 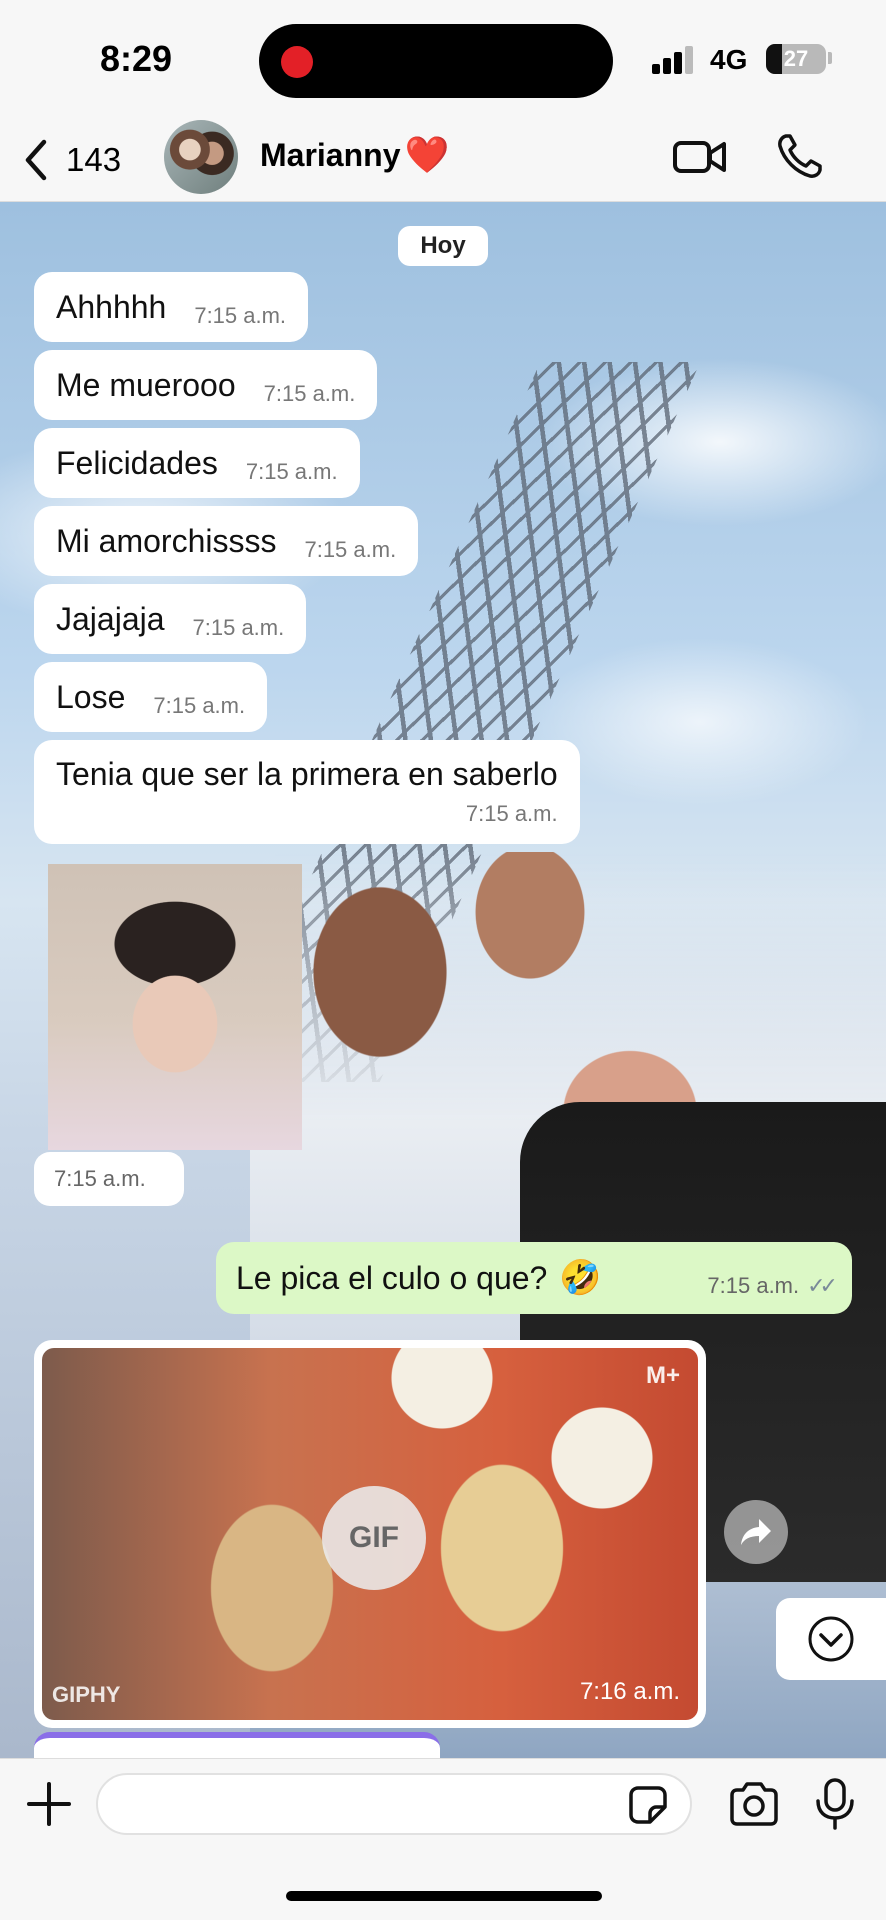 What do you see at coordinates (307, 774) in the screenshot?
I see `message-text: Tenia que ser la primera en saberlo` at bounding box center [307, 774].